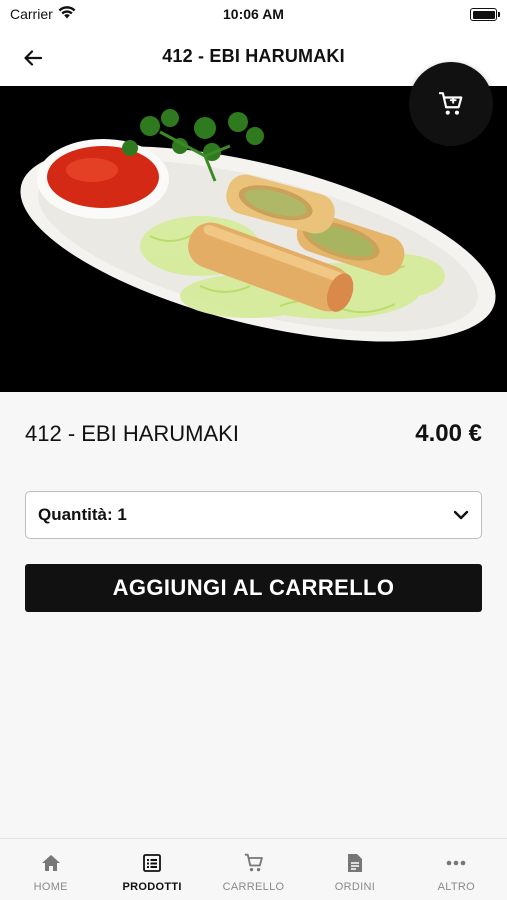  I want to click on home-icon, so click(51, 863).